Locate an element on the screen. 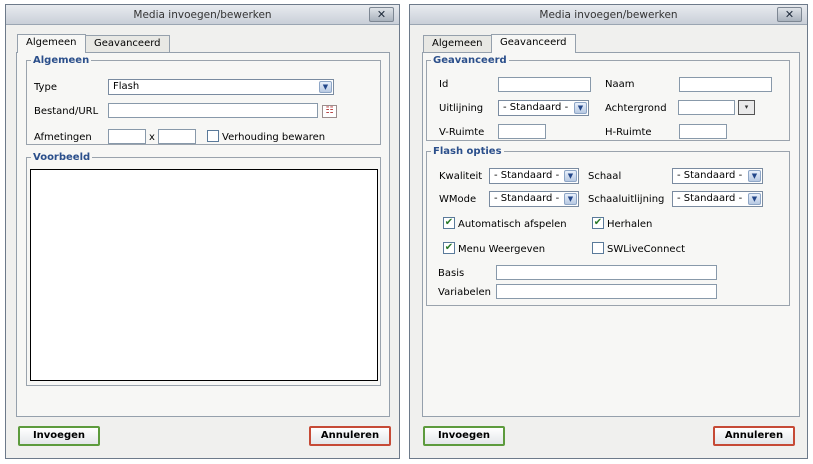 The height and width of the screenshot is (464, 813). align-select: - Standaard - ▼ is located at coordinates (543, 108).